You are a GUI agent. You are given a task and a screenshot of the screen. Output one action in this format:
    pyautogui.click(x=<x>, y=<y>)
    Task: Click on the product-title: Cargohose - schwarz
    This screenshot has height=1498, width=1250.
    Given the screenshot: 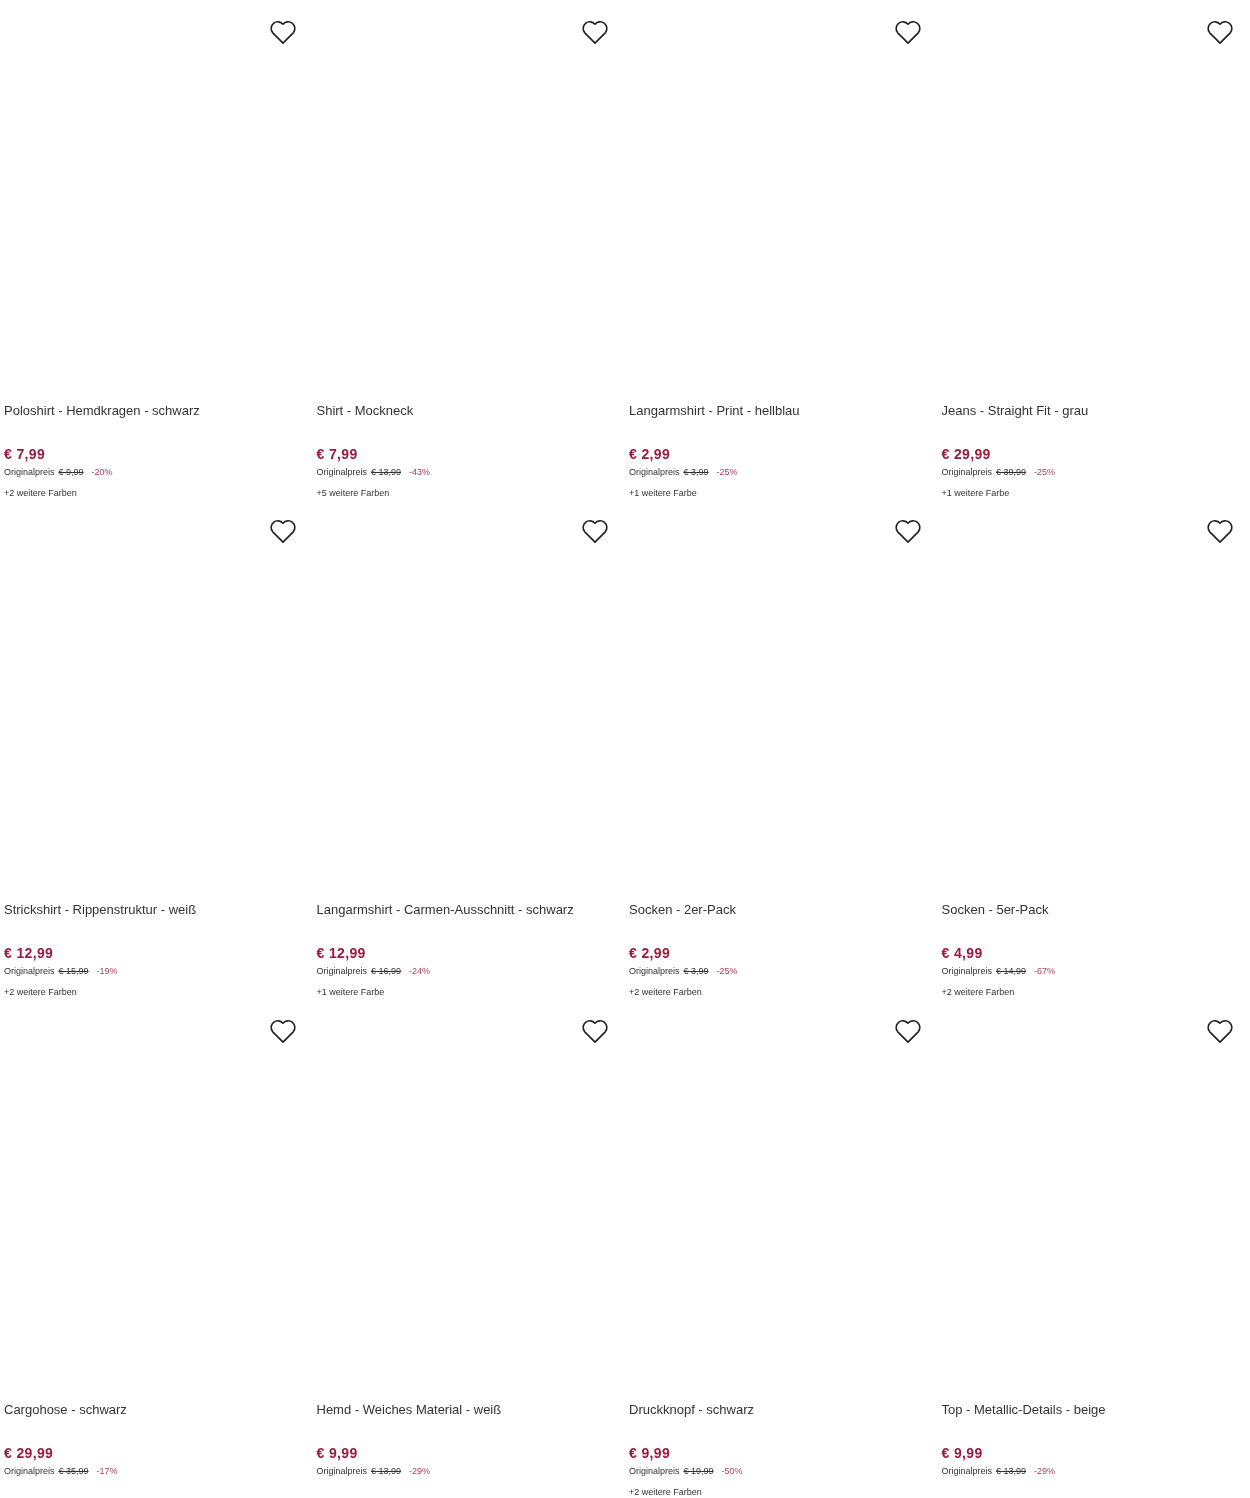 What is the action you would take?
    pyautogui.click(x=154, y=1409)
    